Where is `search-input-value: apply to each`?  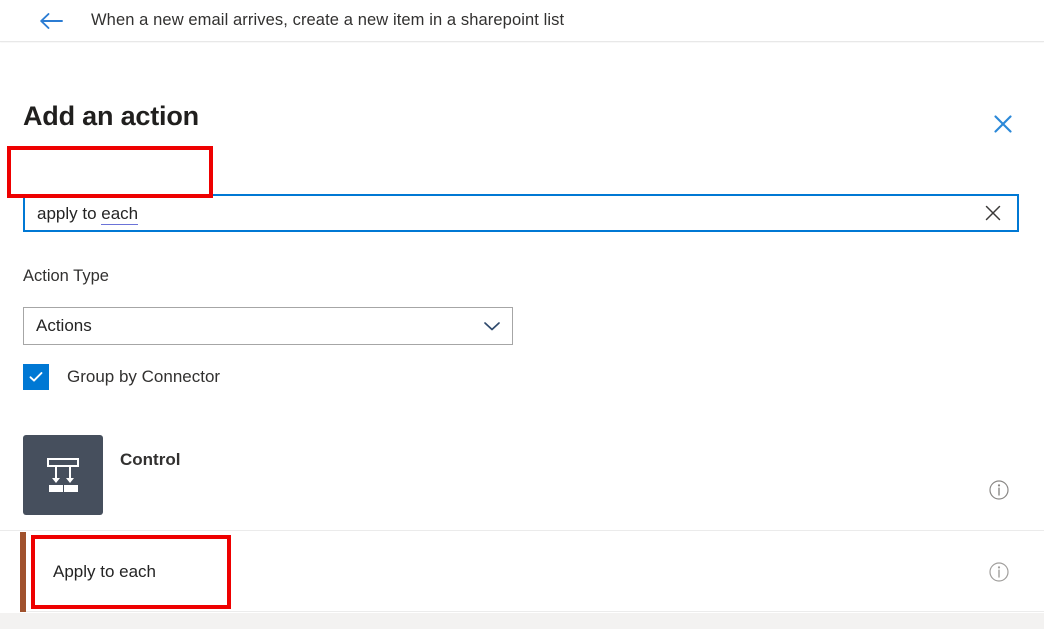
search-input-value: apply to each is located at coordinates (499, 214).